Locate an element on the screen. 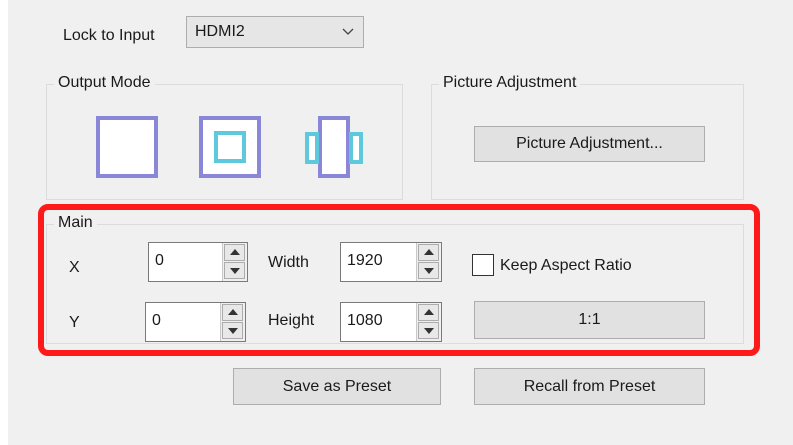 The image size is (793, 445). output-mode-sides-icon is located at coordinates (334, 147).